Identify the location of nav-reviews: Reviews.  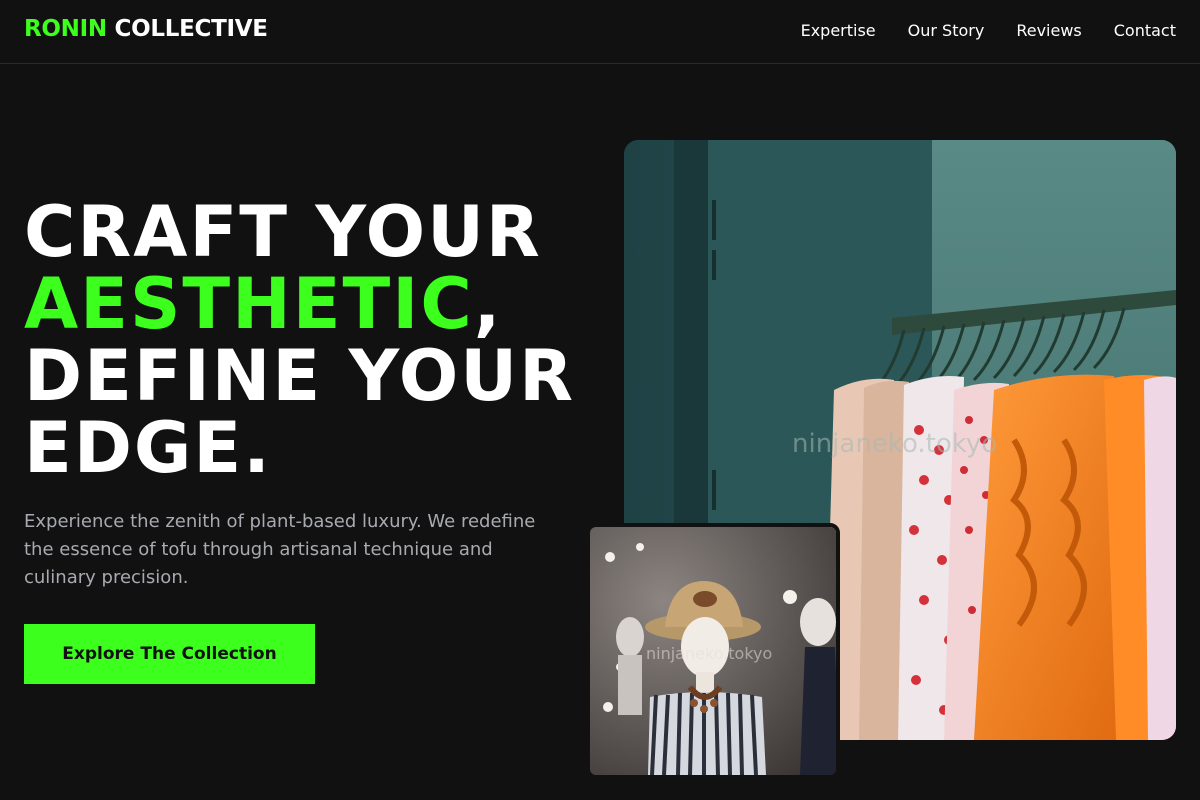
(1048, 30).